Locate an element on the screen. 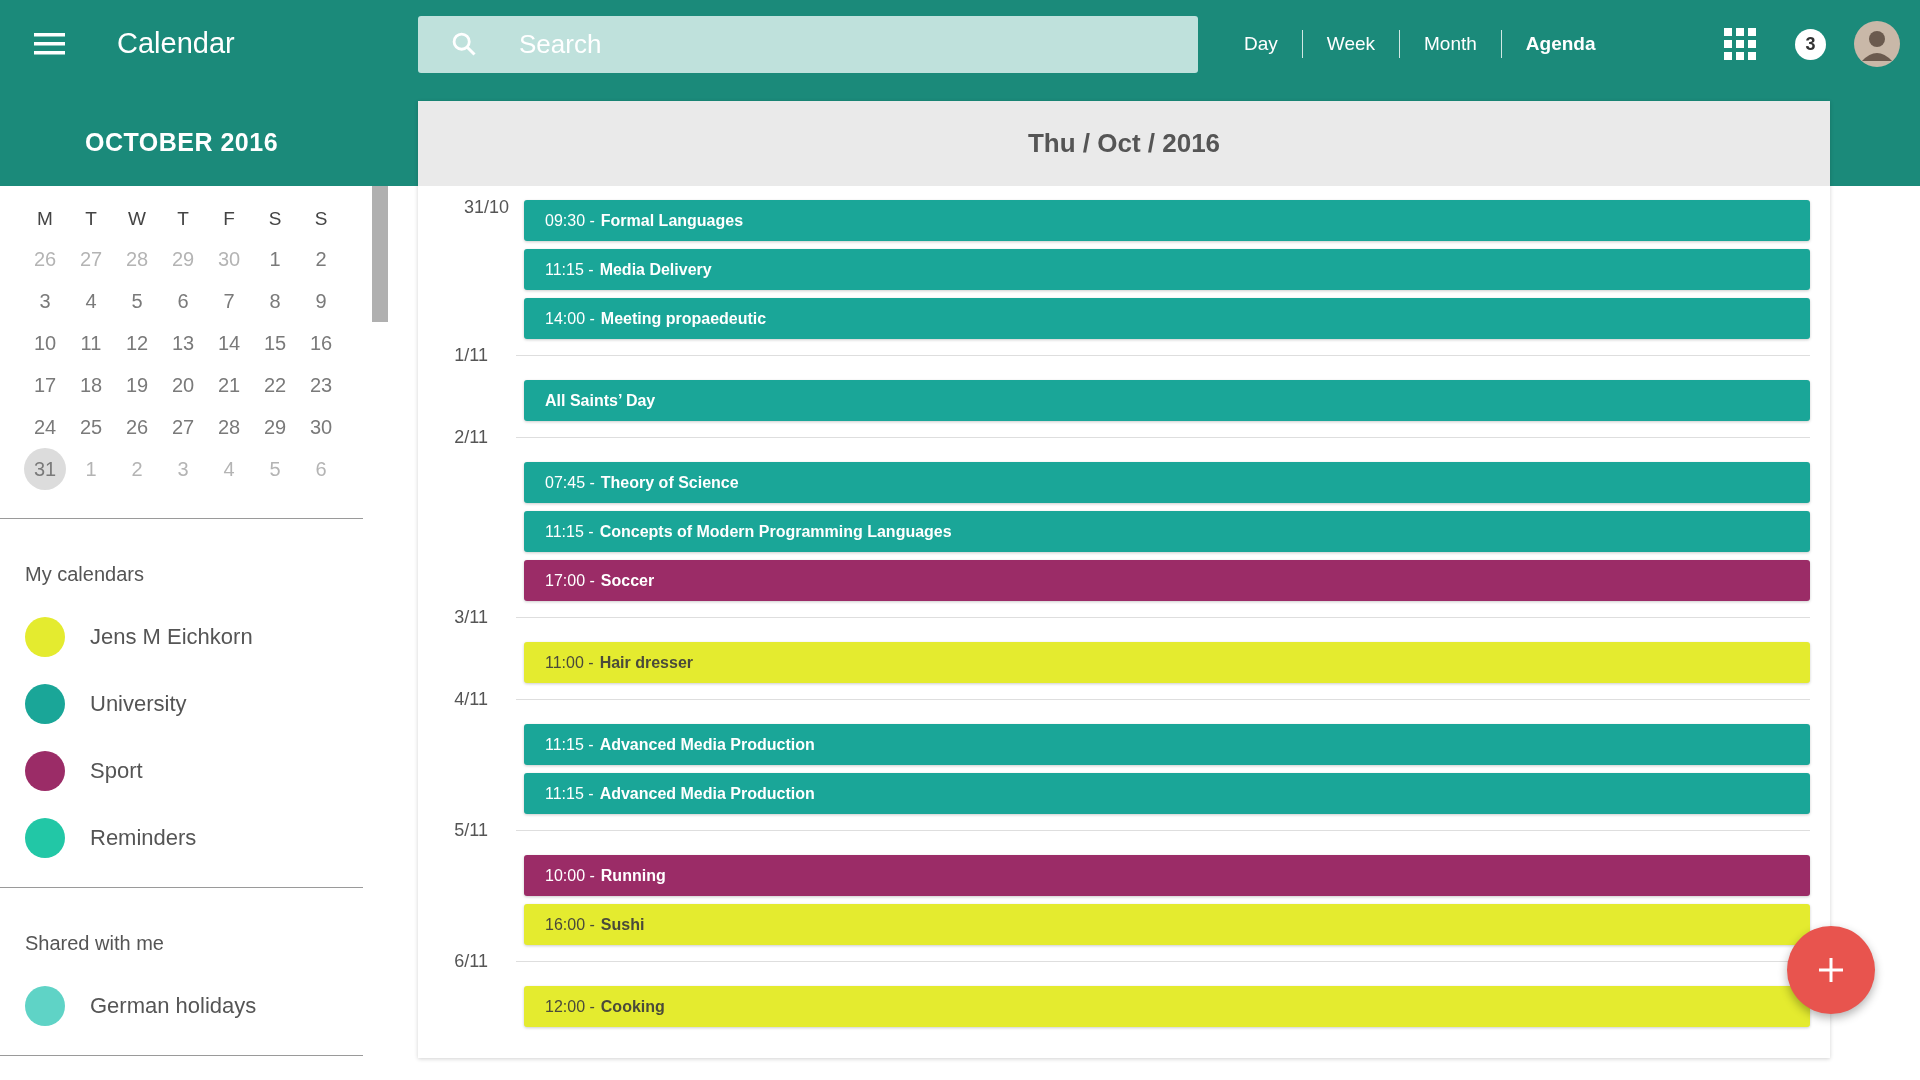 Image resolution: width=1920 pixels, height=1080 pixels. event-time: 11:00 - is located at coordinates (569, 662).